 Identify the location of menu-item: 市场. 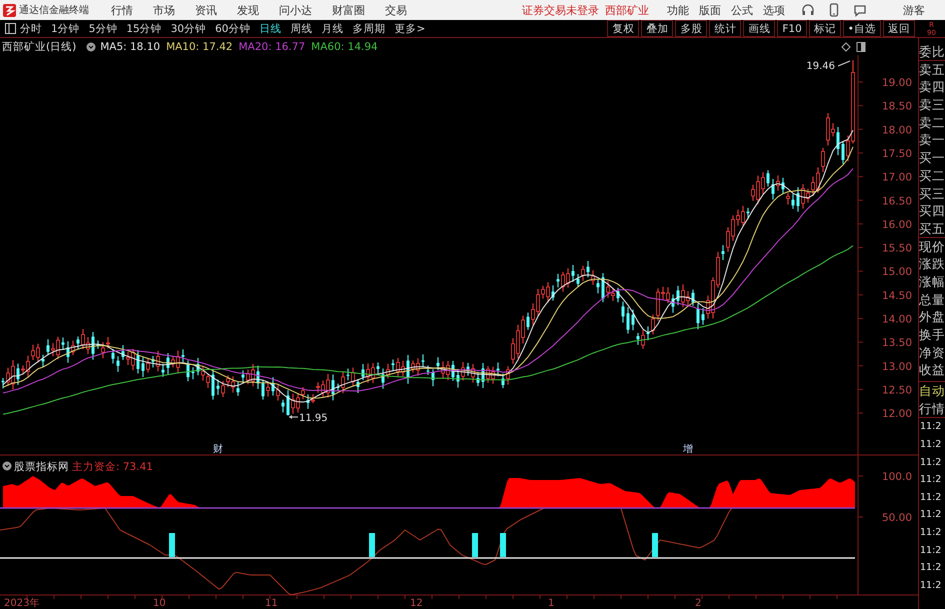
(164, 10).